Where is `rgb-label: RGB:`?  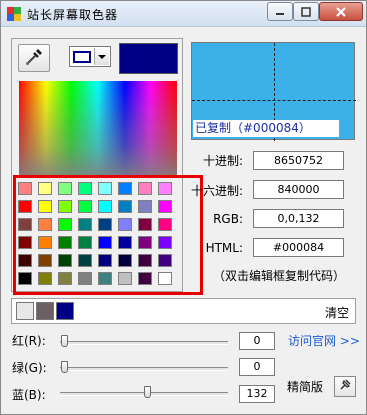
rgb-label: RGB: is located at coordinates (228, 219).